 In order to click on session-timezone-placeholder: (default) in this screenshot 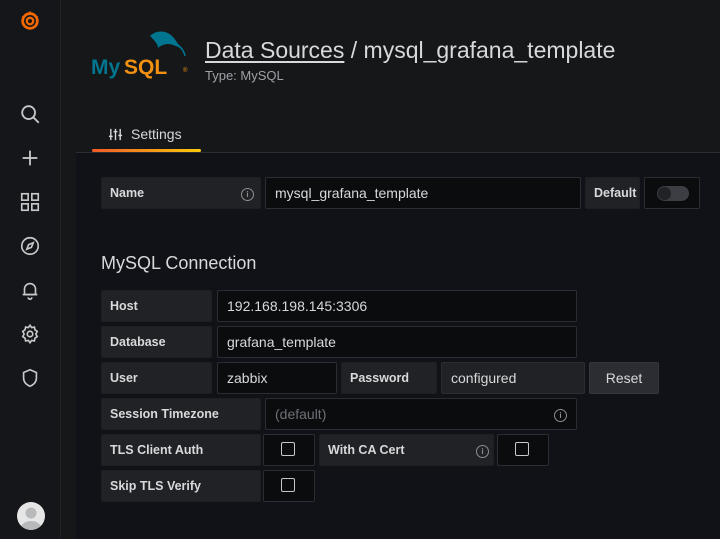, I will do `click(301, 414)`.